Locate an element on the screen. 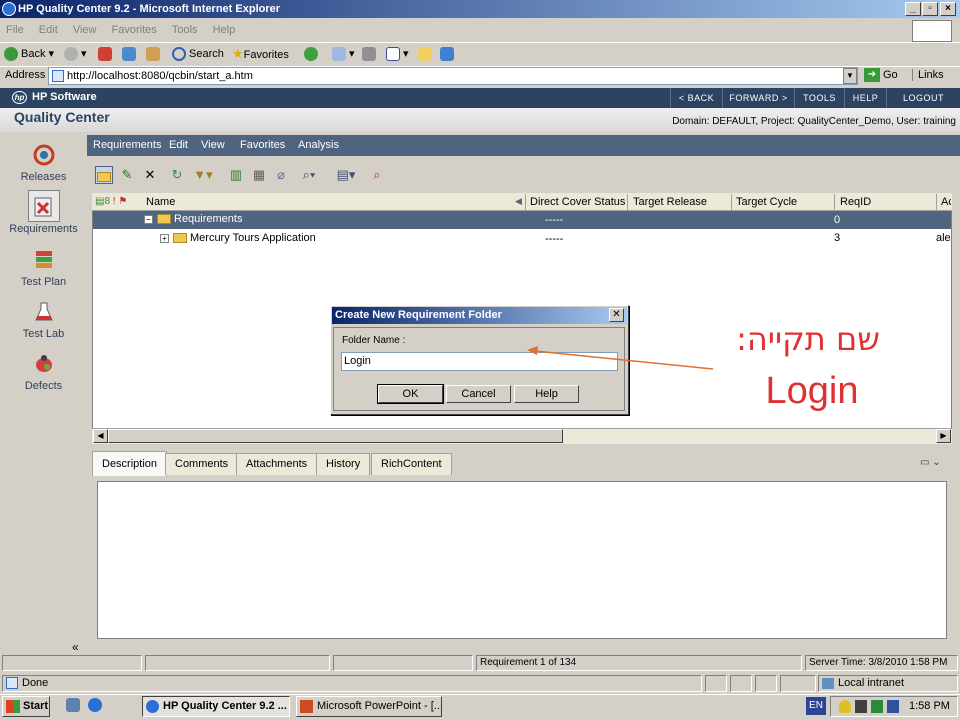 This screenshot has width=960, height=720. annotation-login-text: Login is located at coordinates (812, 391).